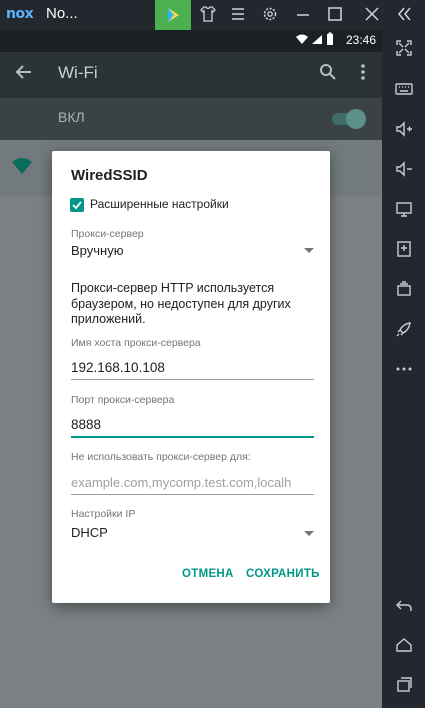  I want to click on host-input-underline, so click(192, 379).